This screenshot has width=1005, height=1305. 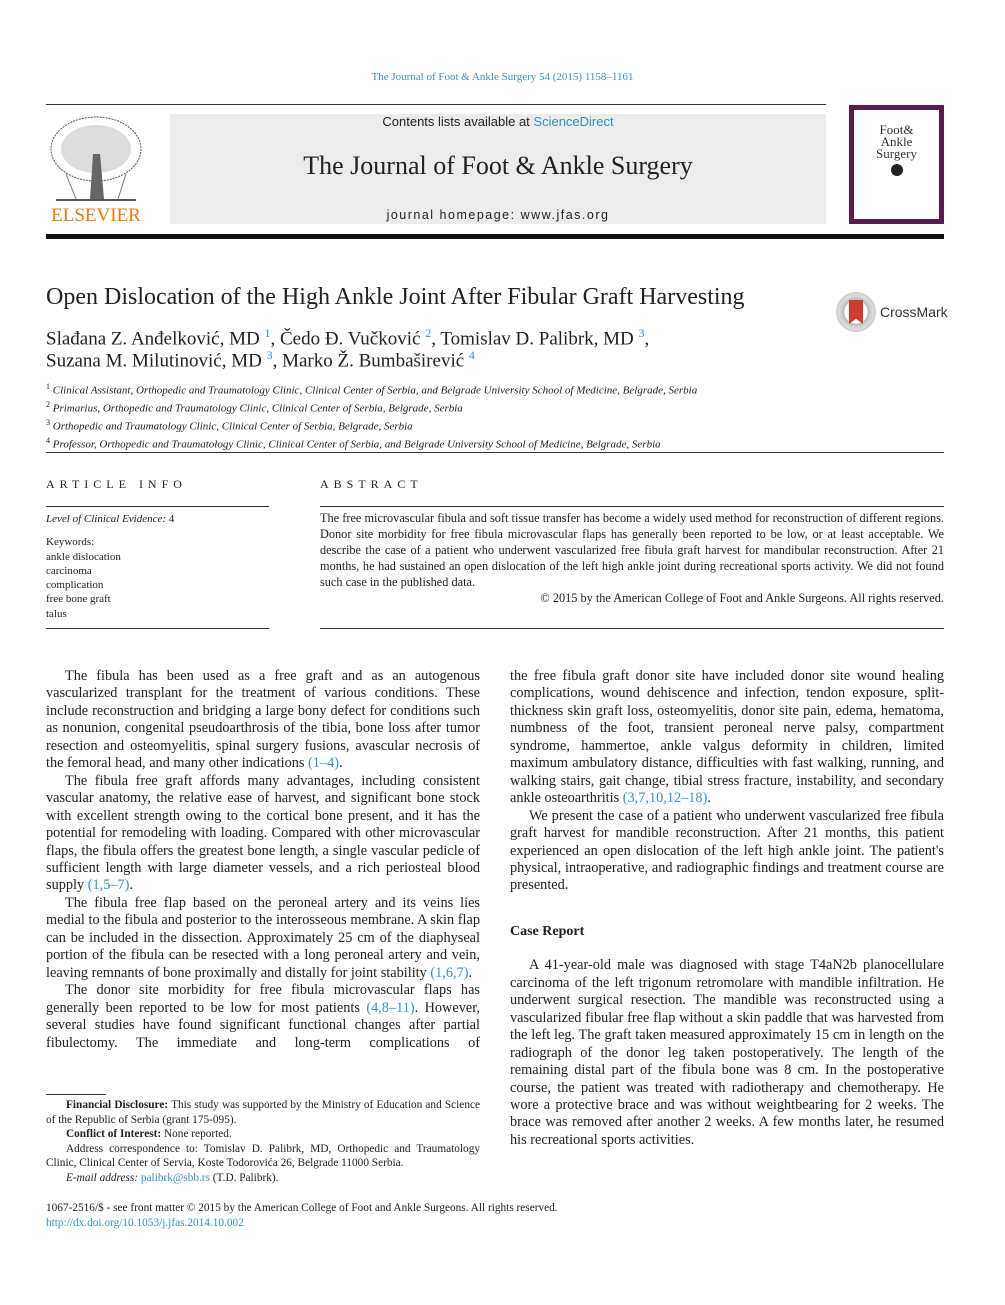 What do you see at coordinates (537, 339) in the screenshot?
I see `author: Tomislav D. Palibrk, MD` at bounding box center [537, 339].